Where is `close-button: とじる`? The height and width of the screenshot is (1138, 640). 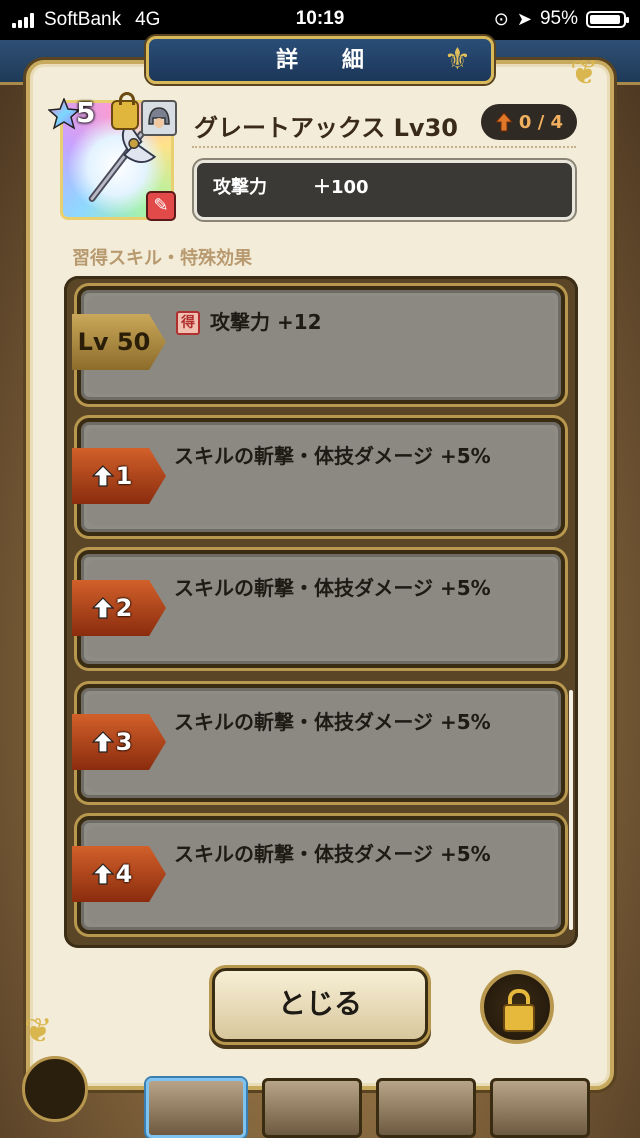 close-button: とじる is located at coordinates (320, 1005).